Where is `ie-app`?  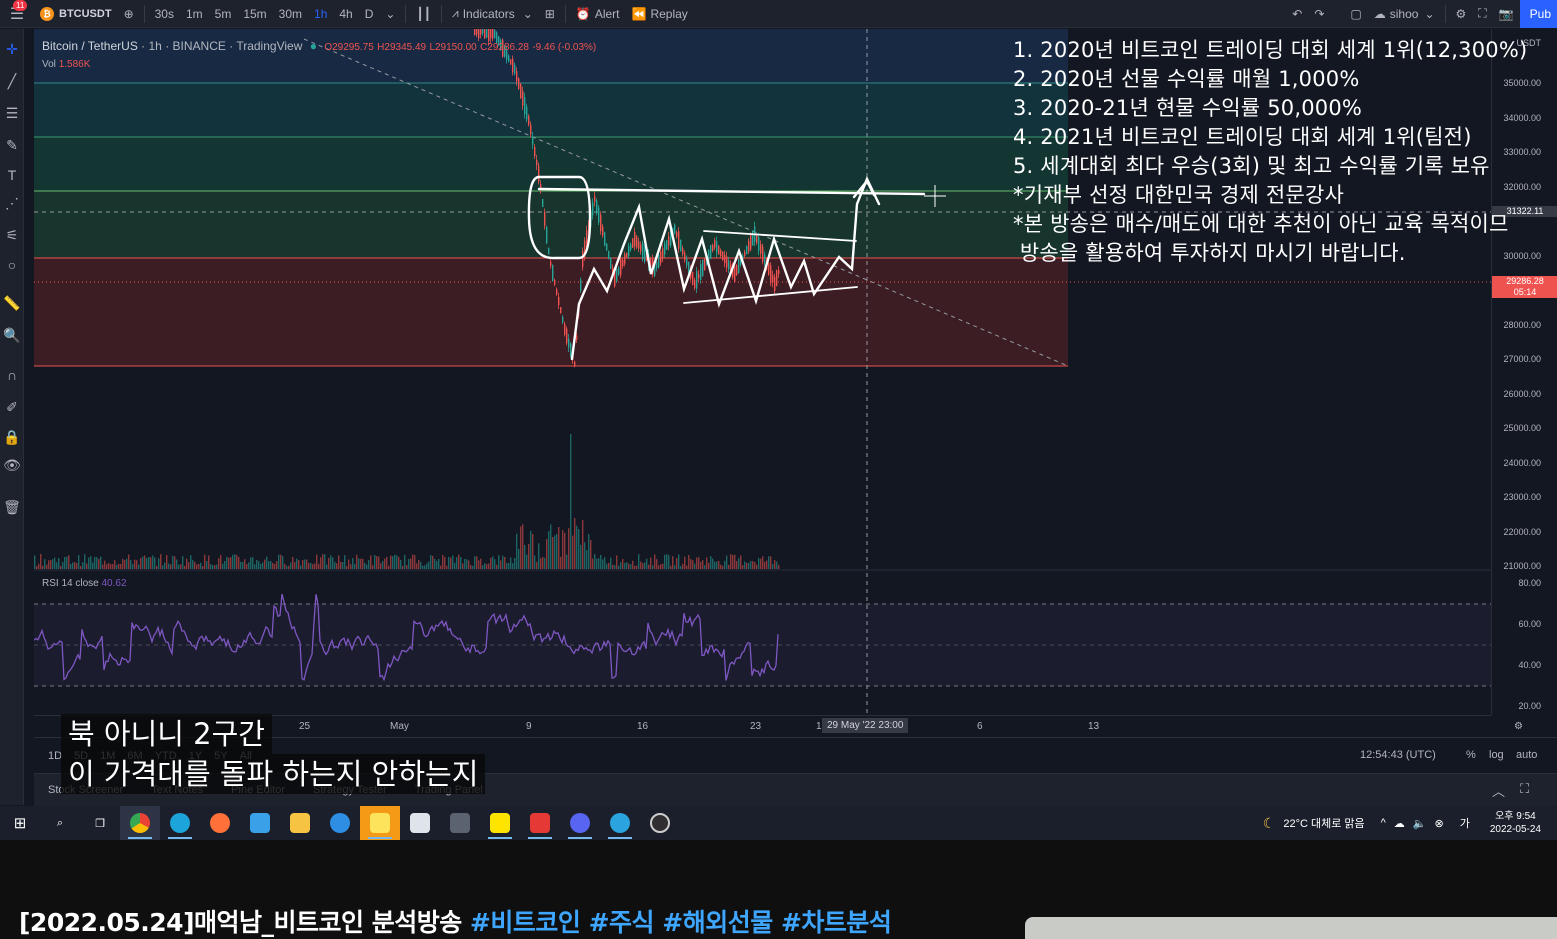
ie-app is located at coordinates (340, 823).